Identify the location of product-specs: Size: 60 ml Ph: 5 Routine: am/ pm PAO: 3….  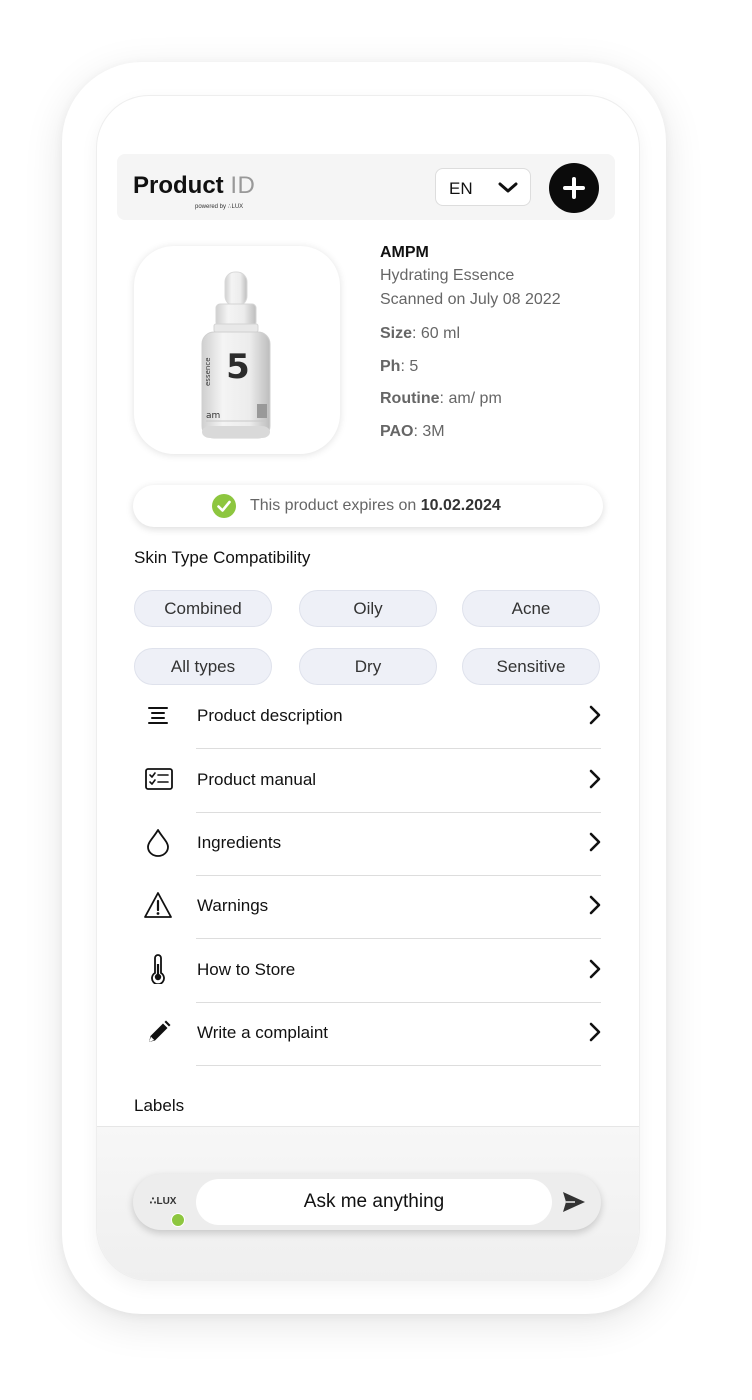
(505, 383).